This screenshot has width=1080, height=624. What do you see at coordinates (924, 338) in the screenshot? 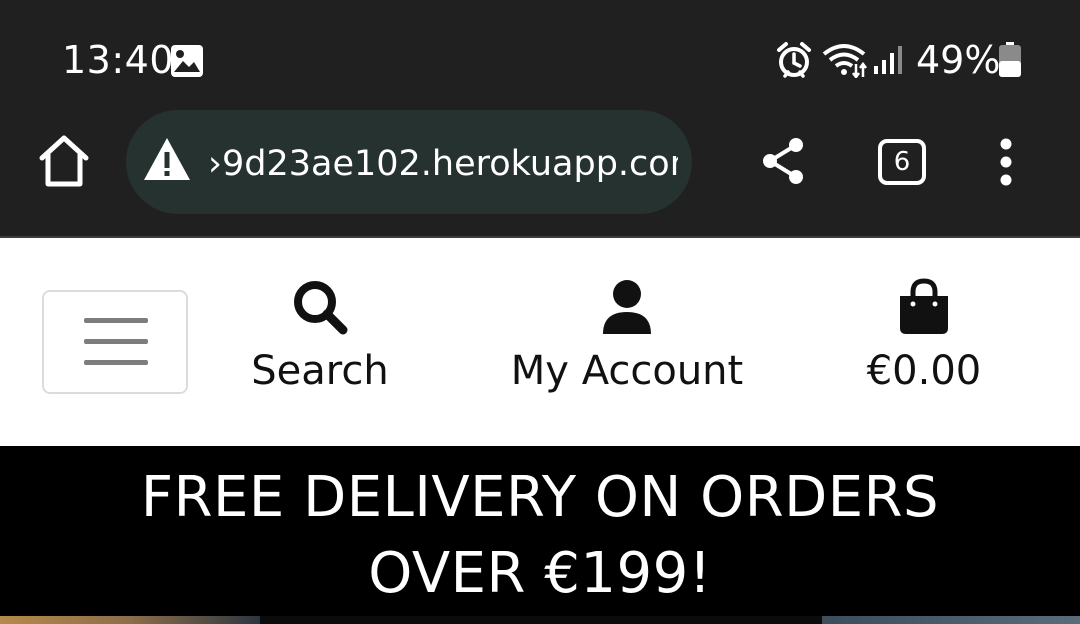
I see `shopping-bag-link: €0.00` at bounding box center [924, 338].